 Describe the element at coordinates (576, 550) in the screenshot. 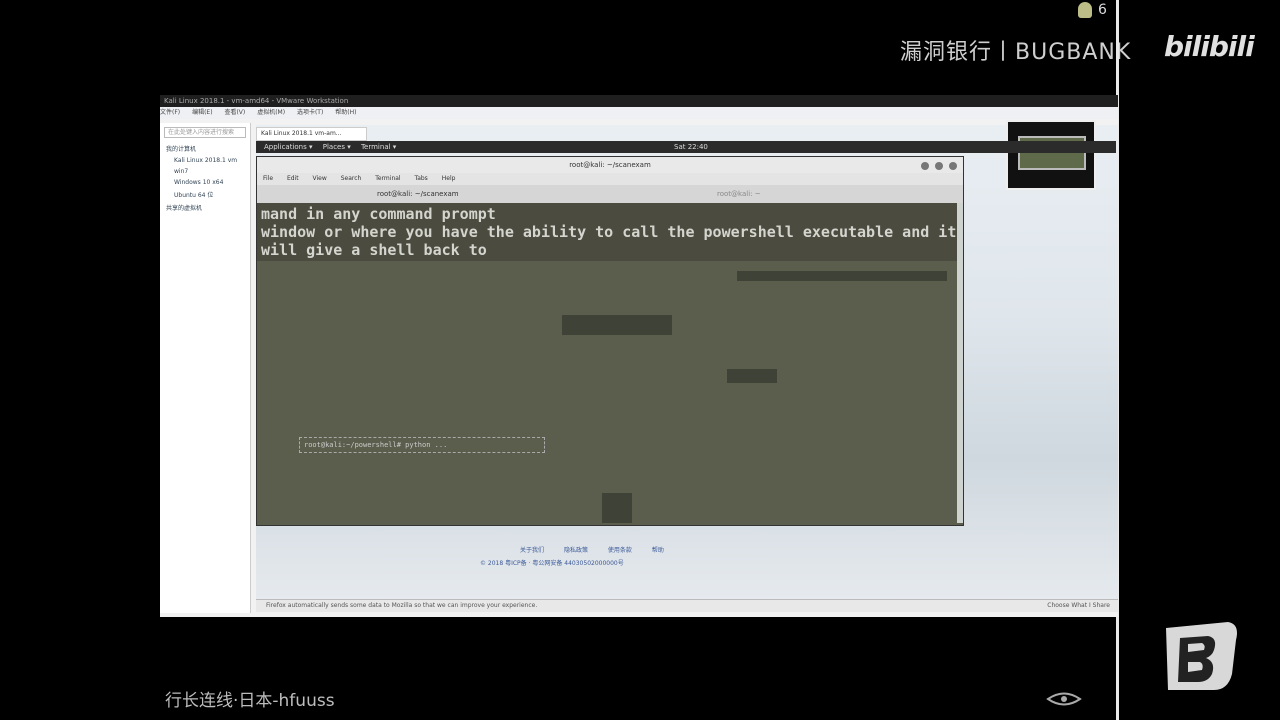

I see `link-privacy: 隐私政策` at that location.